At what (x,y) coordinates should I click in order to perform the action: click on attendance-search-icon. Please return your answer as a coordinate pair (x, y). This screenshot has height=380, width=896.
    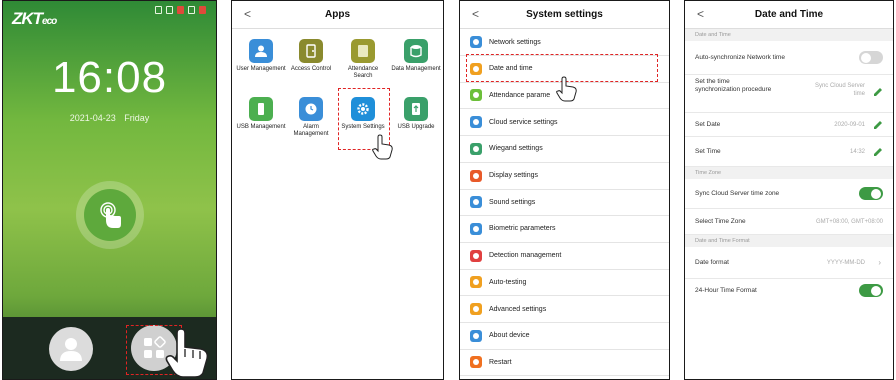
    Looking at the image, I should click on (363, 51).